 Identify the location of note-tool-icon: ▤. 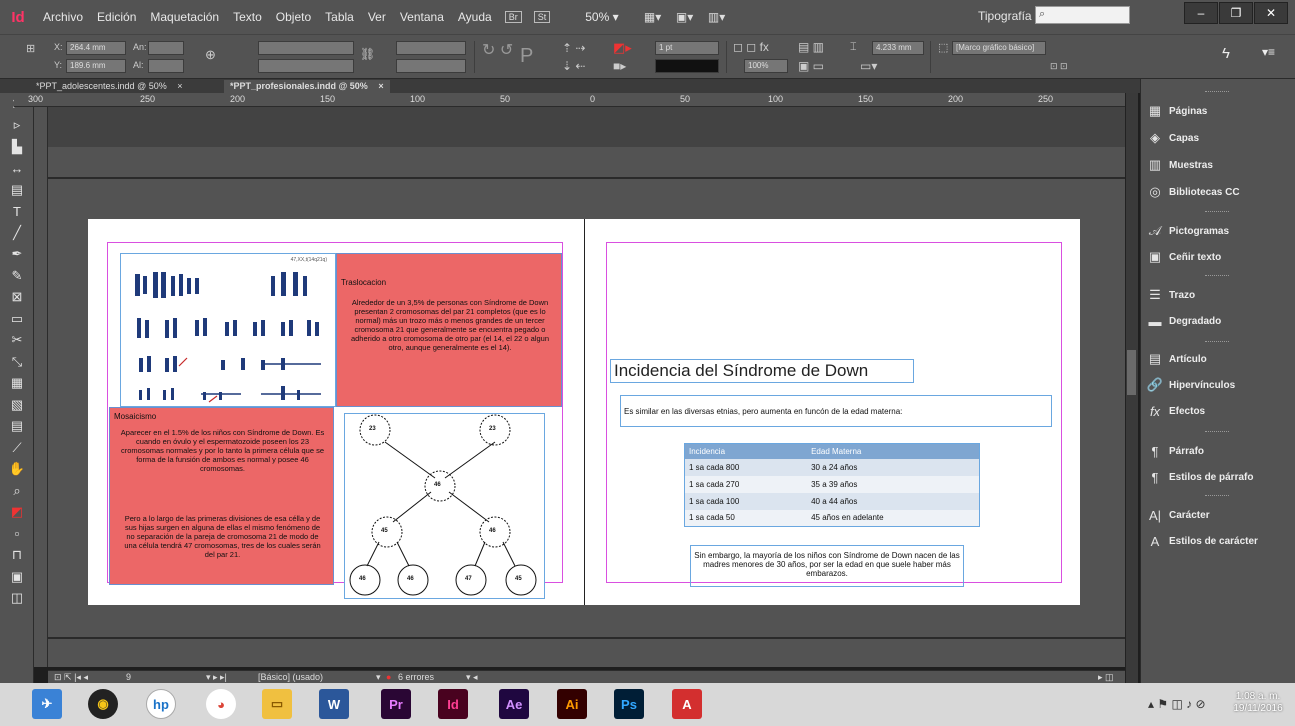
(17, 427).